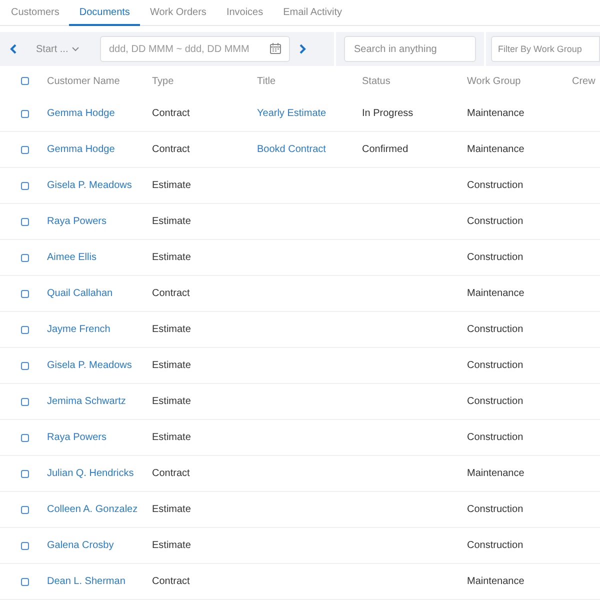 The width and height of the screenshot is (600, 600). I want to click on work-group-filter-field: Filter By Work Group, so click(545, 49).